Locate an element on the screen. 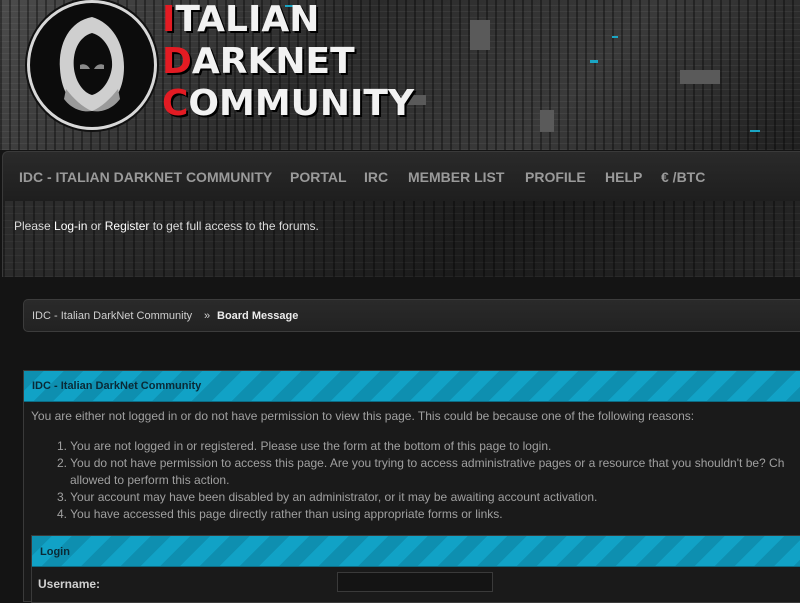 This screenshot has width=800, height=603. panel-header: IDC - Italian DarkNet Community is located at coordinates (412, 386).